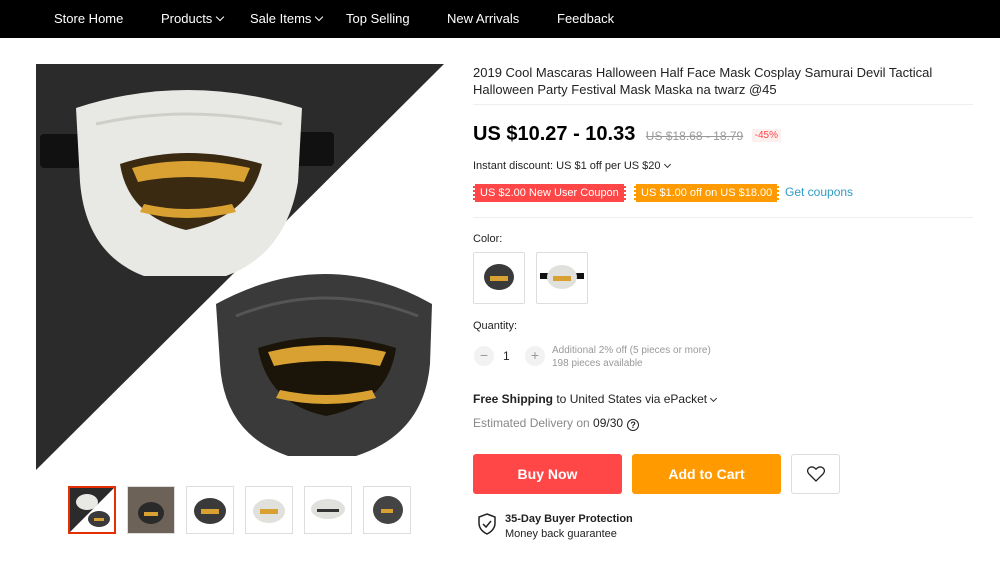  Describe the element at coordinates (187, 18) in the screenshot. I see `nav-products-label: Products` at that location.